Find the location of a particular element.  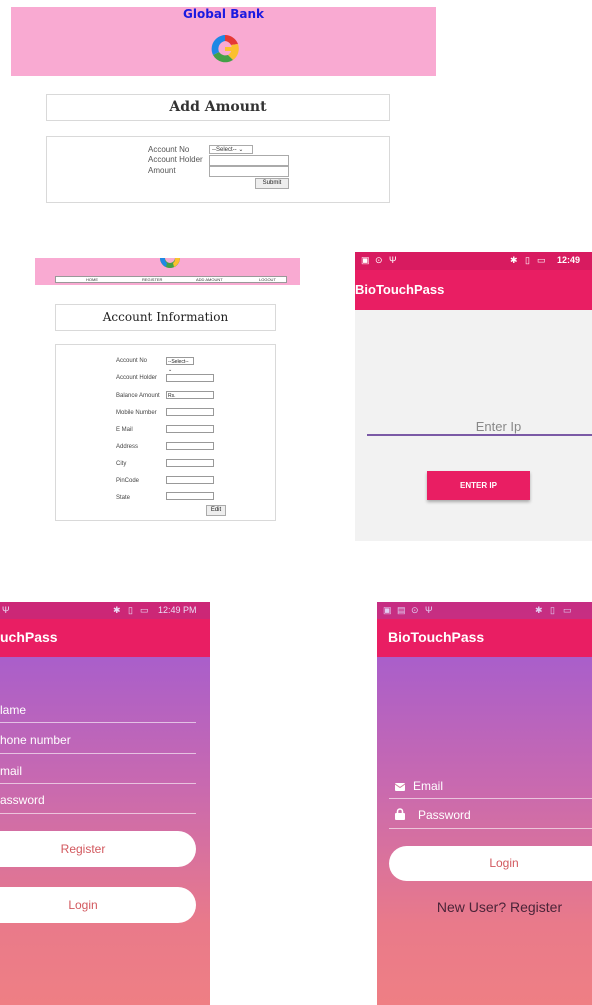

add-amount-heading: Add Amount is located at coordinates (218, 107).